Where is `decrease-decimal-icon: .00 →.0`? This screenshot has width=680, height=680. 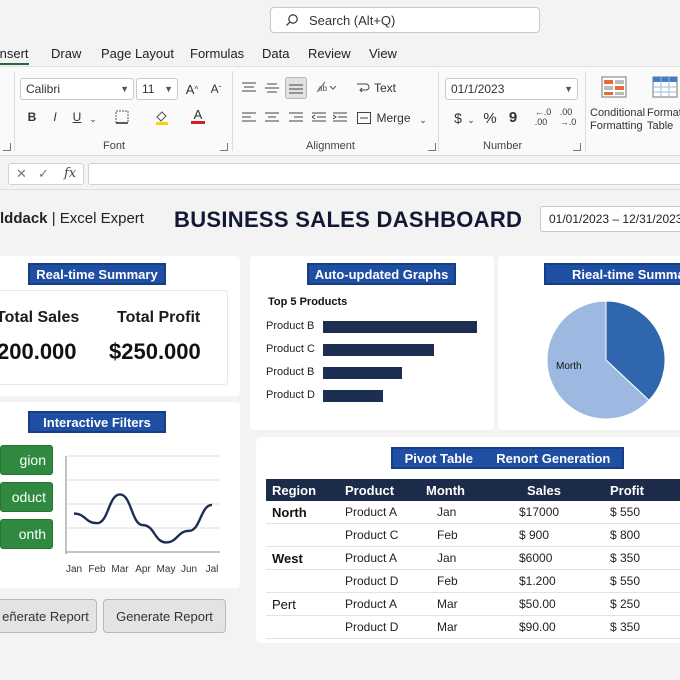 decrease-decimal-icon: .00 →.0 is located at coordinates (568, 117).